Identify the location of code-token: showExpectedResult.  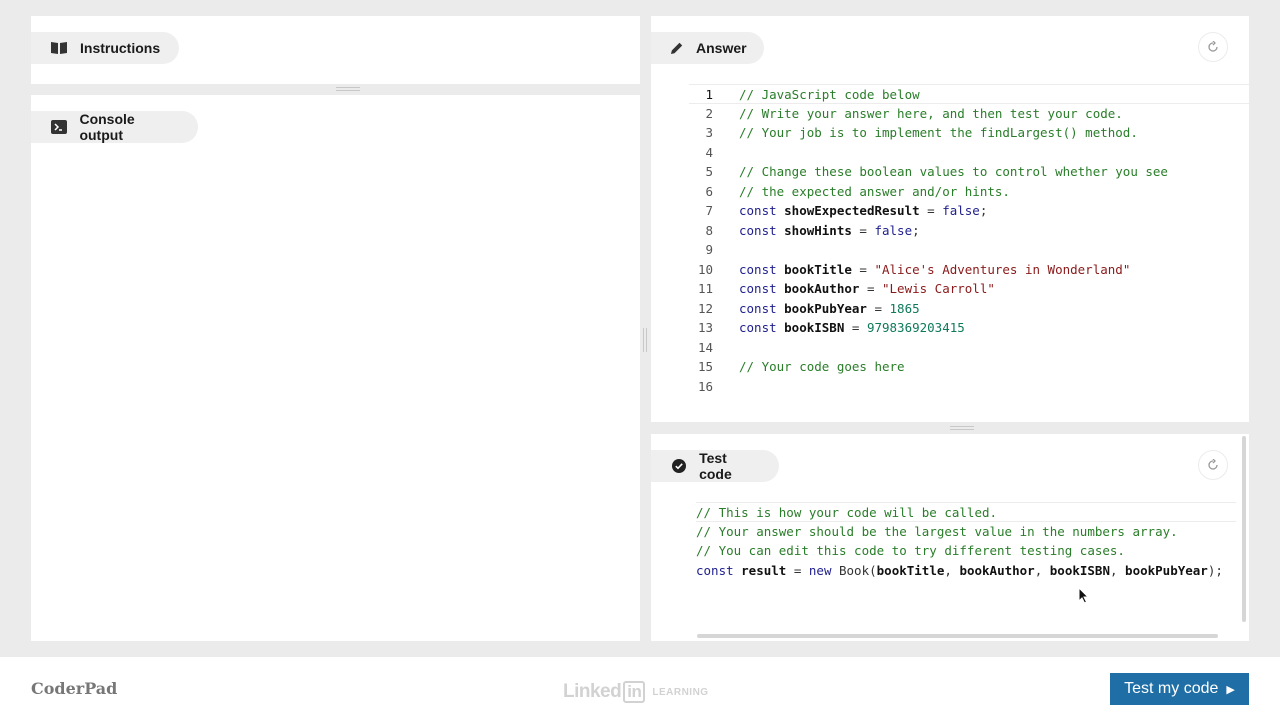
(852, 210).